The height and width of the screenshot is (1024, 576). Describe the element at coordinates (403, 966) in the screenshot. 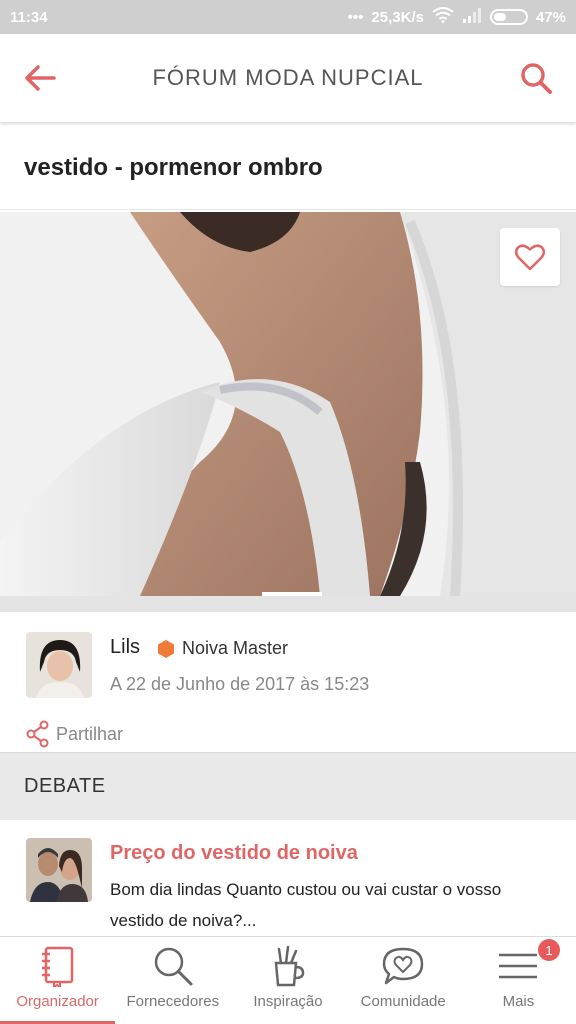

I see `chat-heart-icon` at that location.